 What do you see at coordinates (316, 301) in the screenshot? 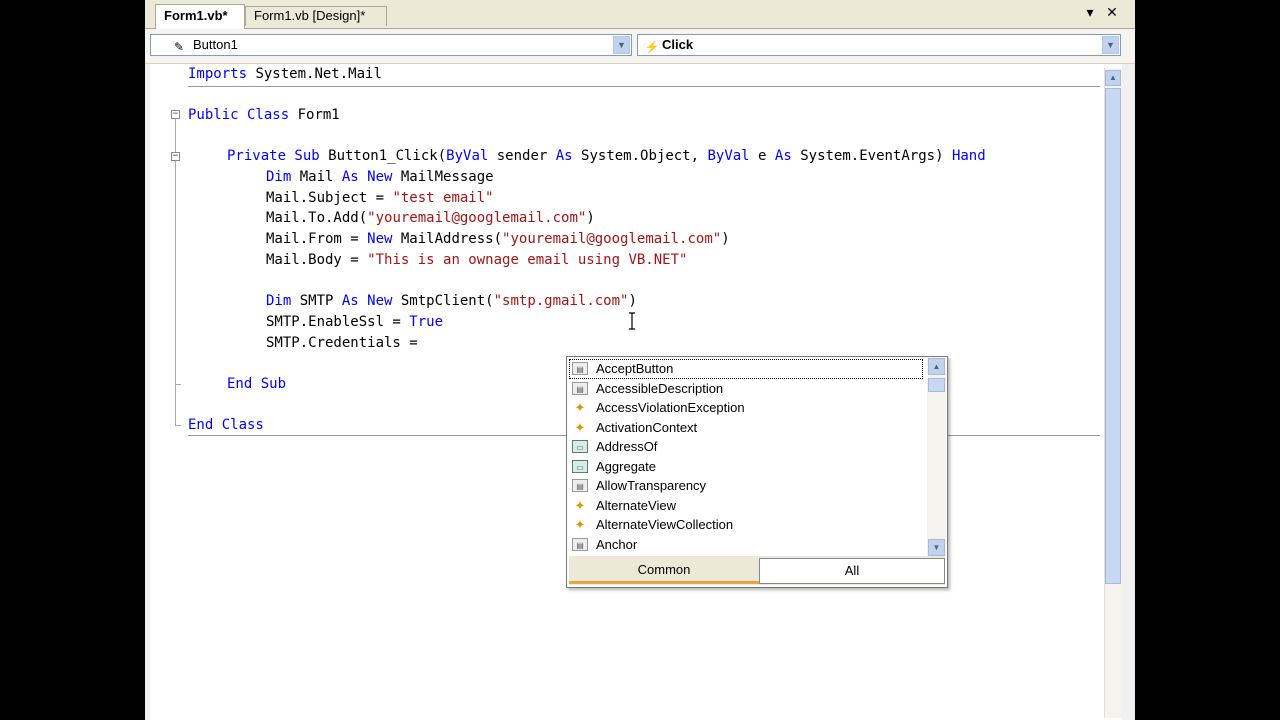
I see `code-text: SMTP` at bounding box center [316, 301].